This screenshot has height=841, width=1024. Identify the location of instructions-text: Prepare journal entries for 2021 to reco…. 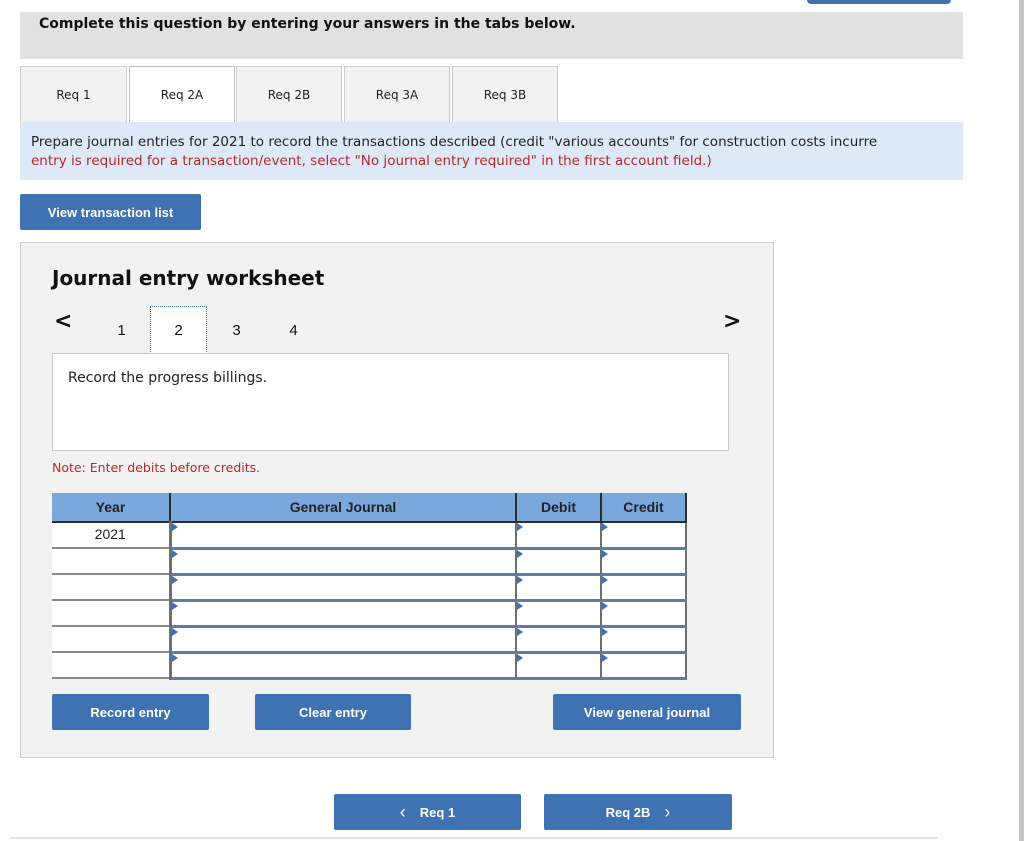
(454, 142).